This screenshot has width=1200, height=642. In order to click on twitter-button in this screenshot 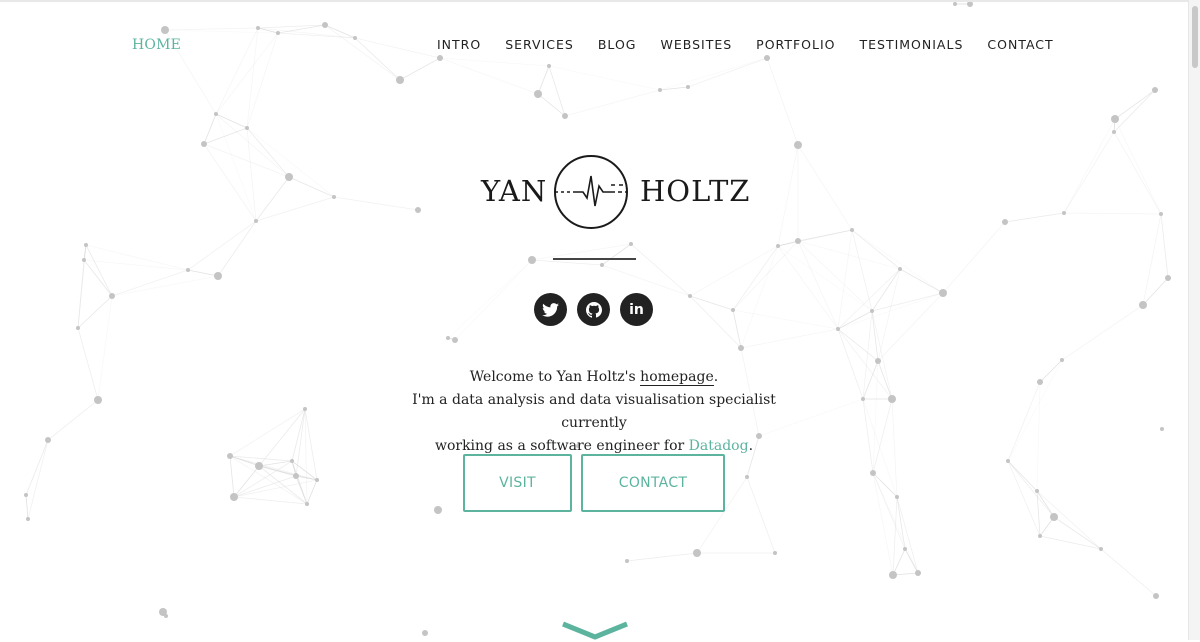, I will do `click(550, 309)`.